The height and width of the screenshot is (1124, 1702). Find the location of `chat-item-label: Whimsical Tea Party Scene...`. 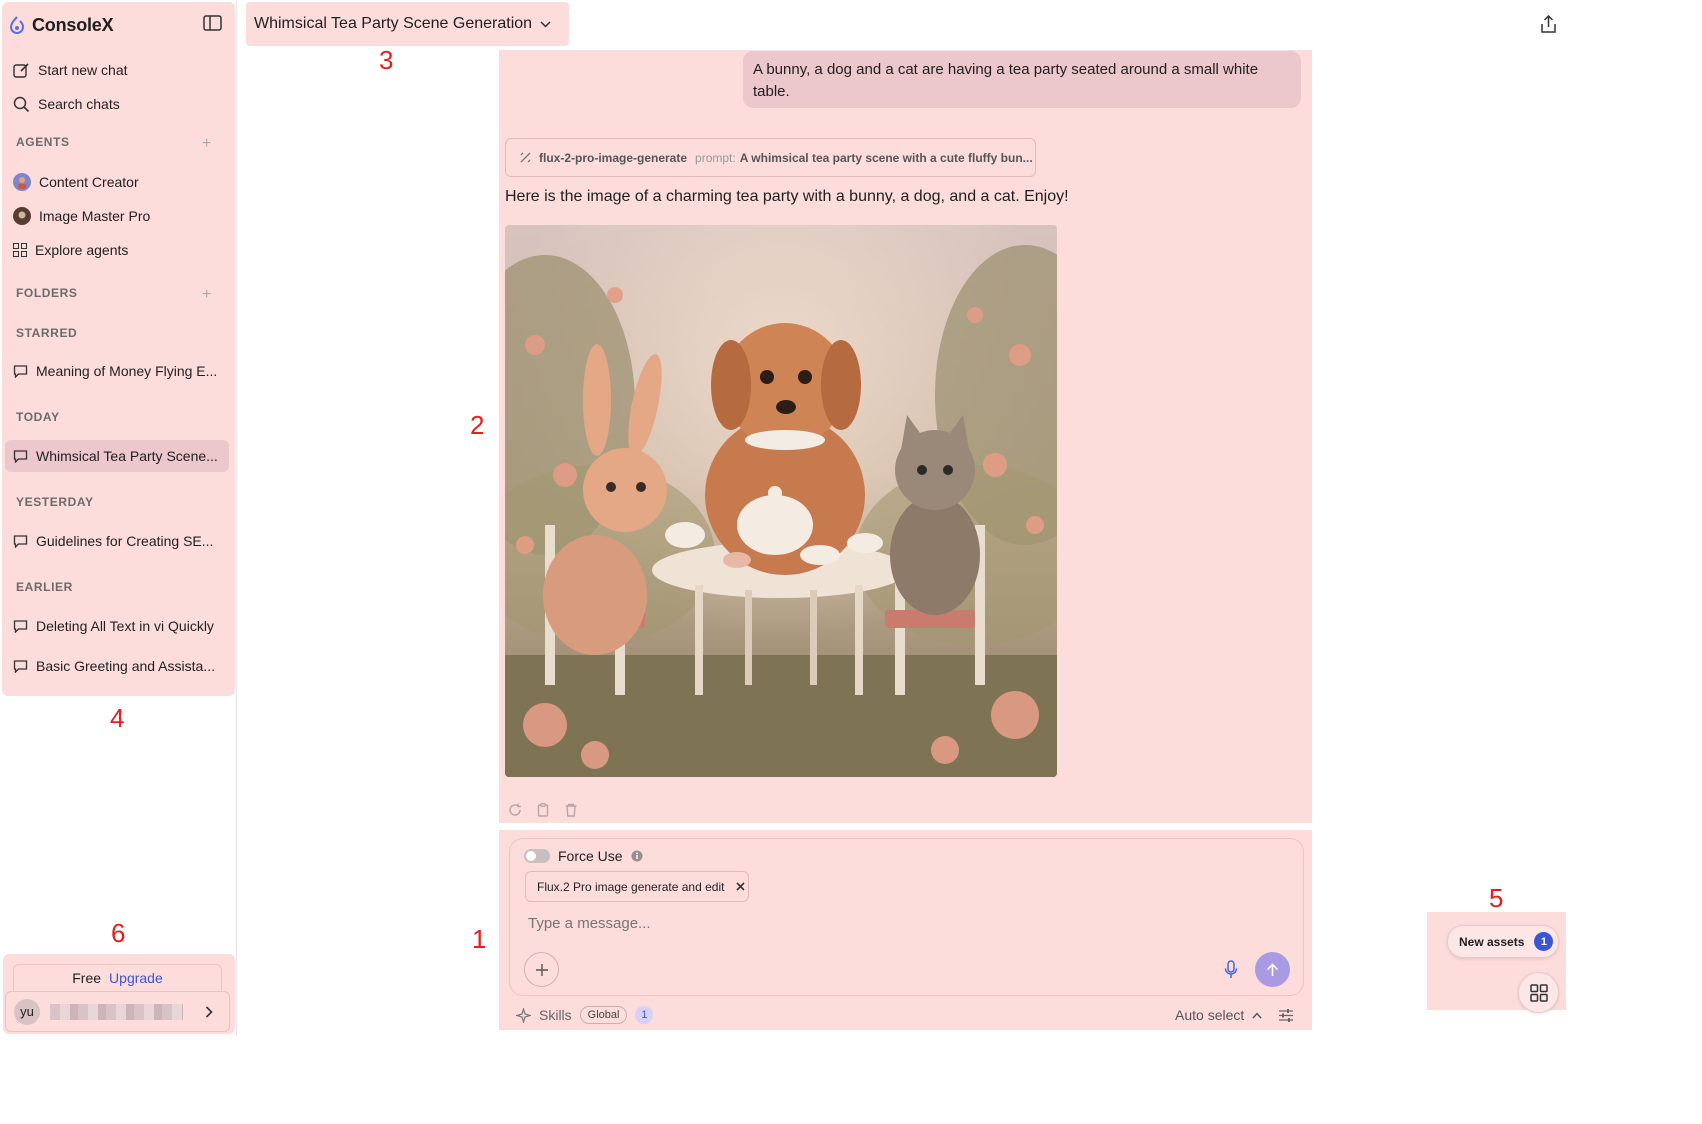

chat-item-label: Whimsical Tea Party Scene... is located at coordinates (127, 456).